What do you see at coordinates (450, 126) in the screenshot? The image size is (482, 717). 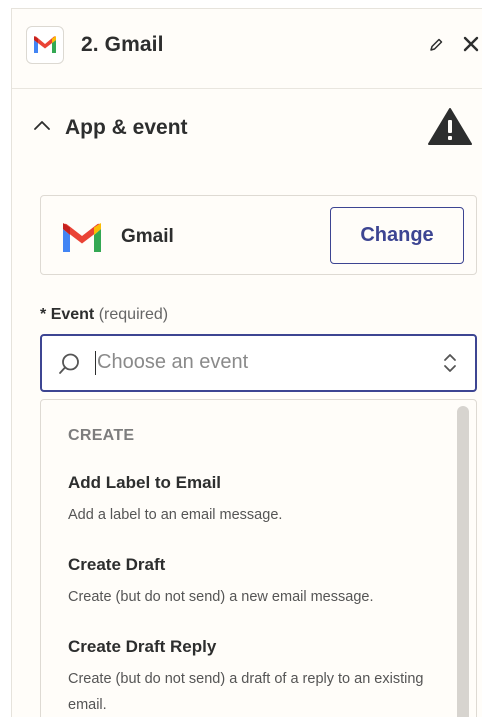 I see `warning-icon` at bounding box center [450, 126].